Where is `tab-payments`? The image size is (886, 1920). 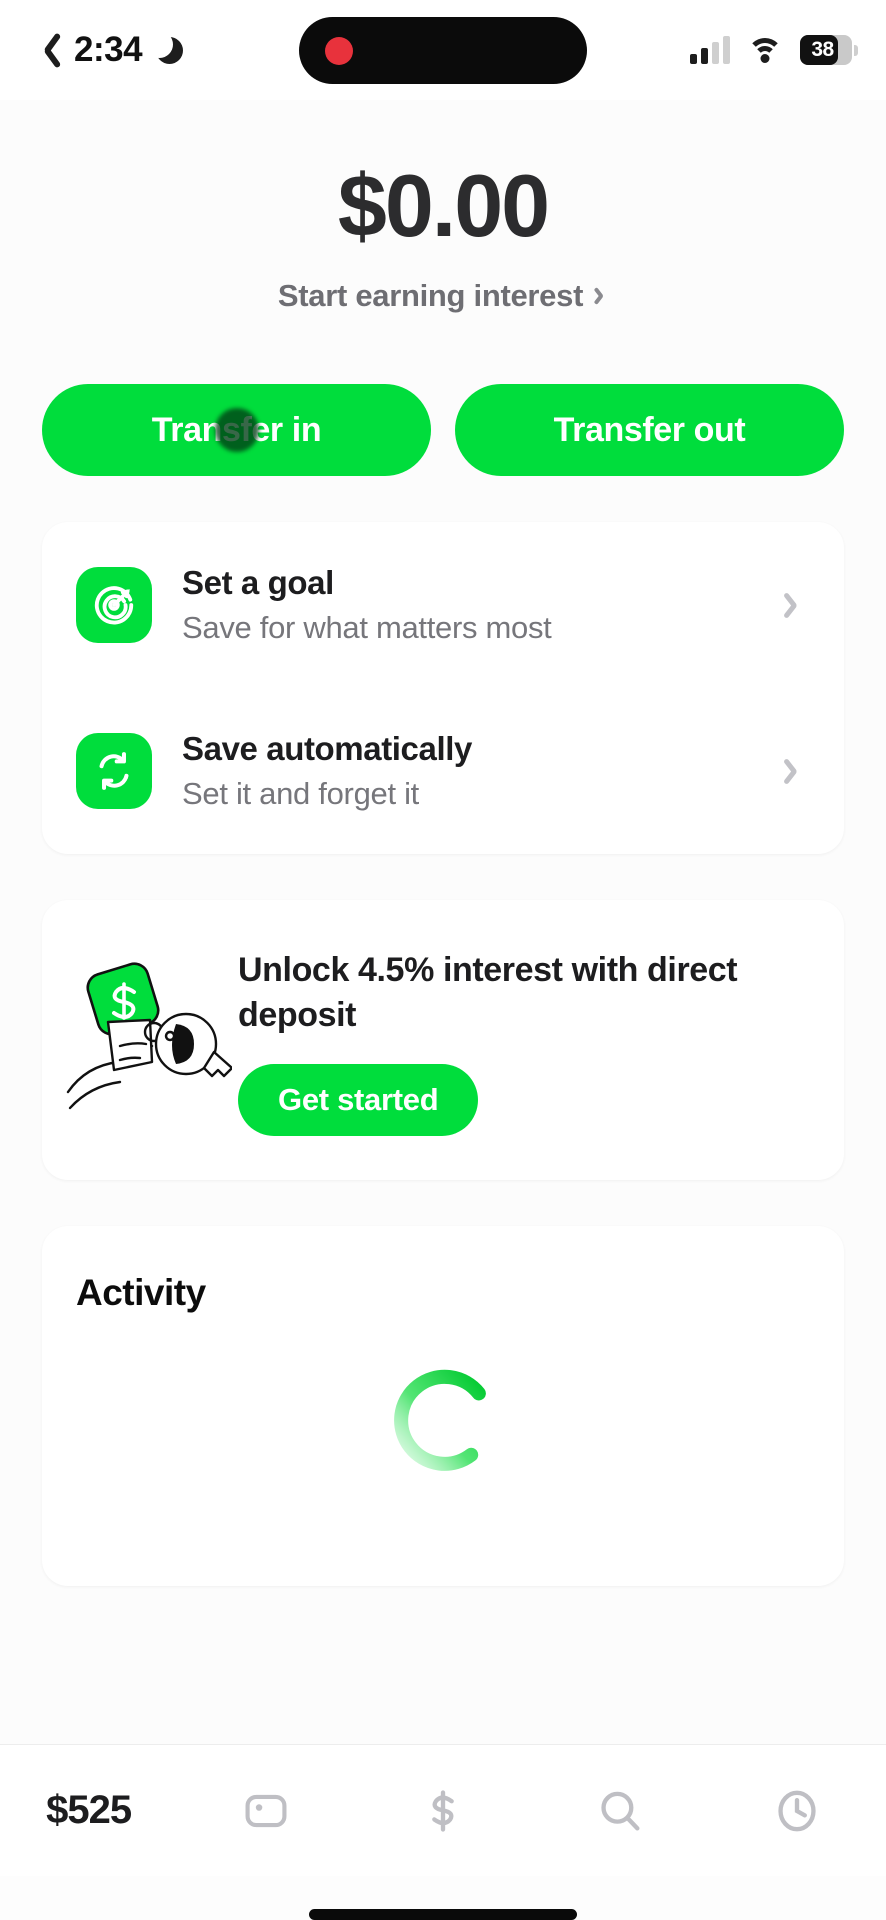 tab-payments is located at coordinates (442, 1810).